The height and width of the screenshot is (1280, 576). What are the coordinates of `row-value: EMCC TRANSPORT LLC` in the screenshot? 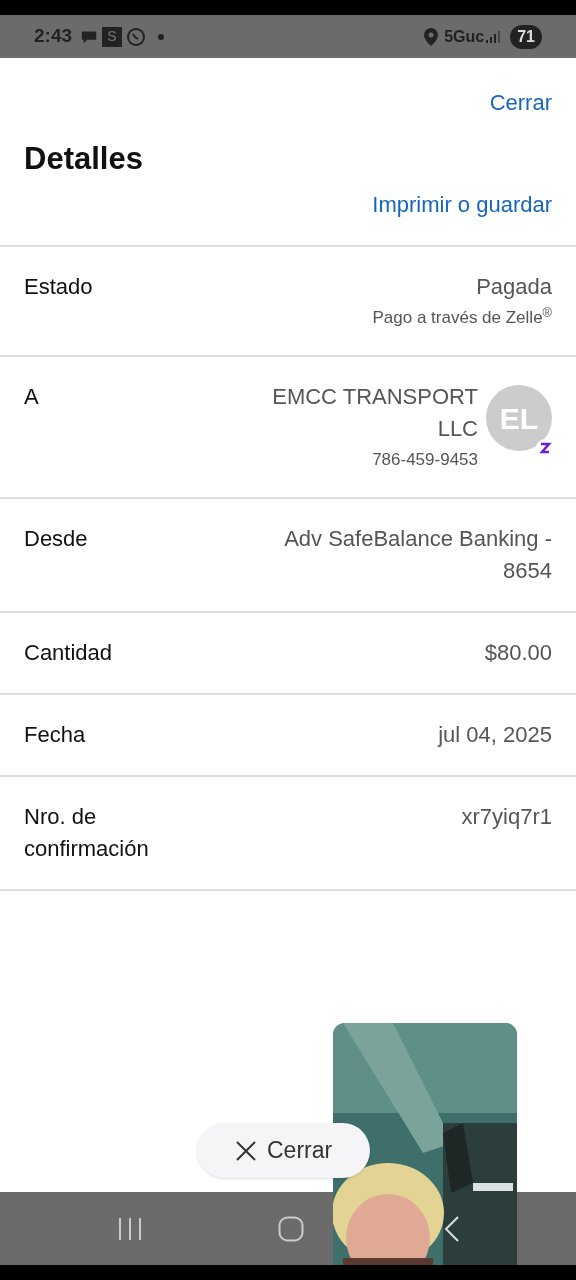 It's located at (374, 413).